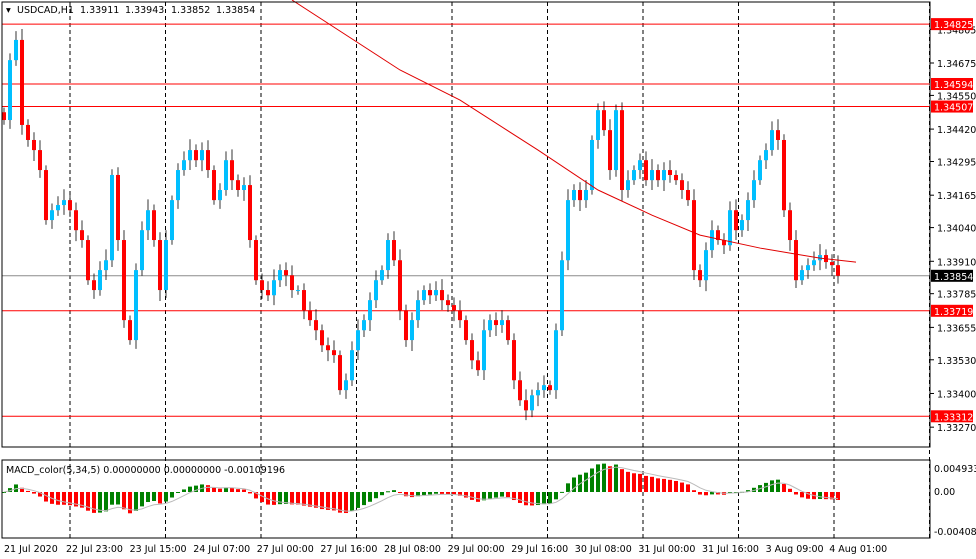 Image resolution: width=976 pixels, height=559 pixels. What do you see at coordinates (956, 130) in the screenshot?
I see `price-tick-label: 1.34420` at bounding box center [956, 130].